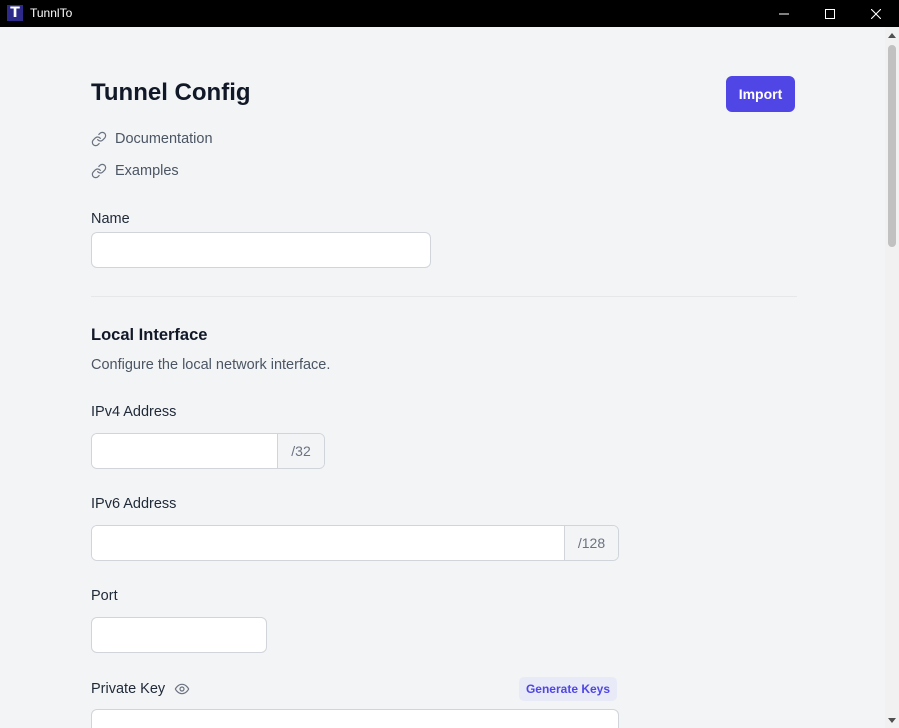 The height and width of the screenshot is (728, 899). I want to click on ipv6-input, so click(328, 543).